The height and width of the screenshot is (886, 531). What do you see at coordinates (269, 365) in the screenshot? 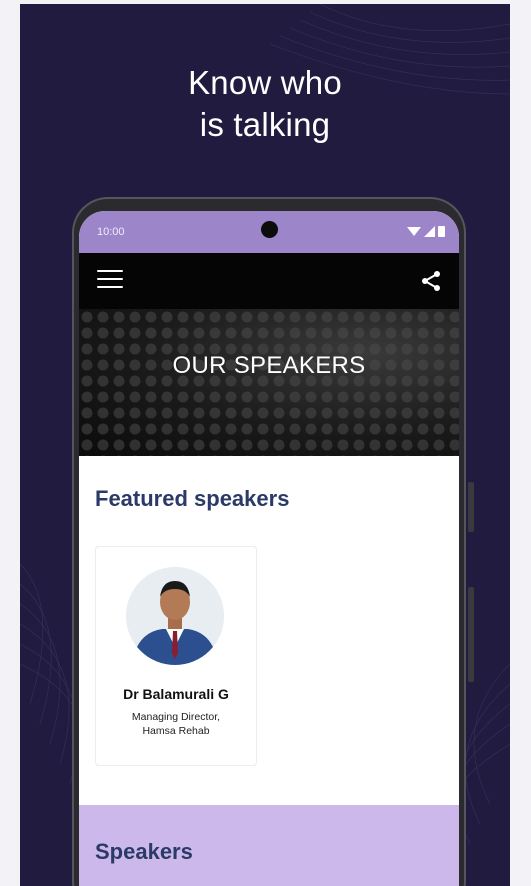
I see `banner-title: OUR SPEAKERS` at bounding box center [269, 365].